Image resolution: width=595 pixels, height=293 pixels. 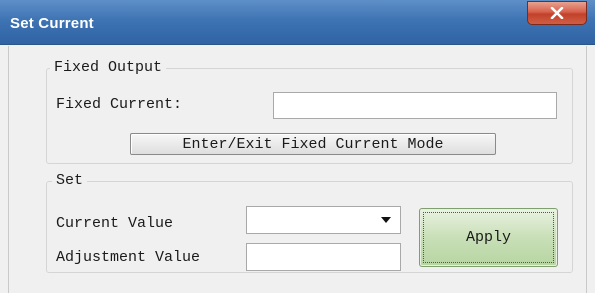 I want to click on current-value-dropdown, so click(x=323, y=220).